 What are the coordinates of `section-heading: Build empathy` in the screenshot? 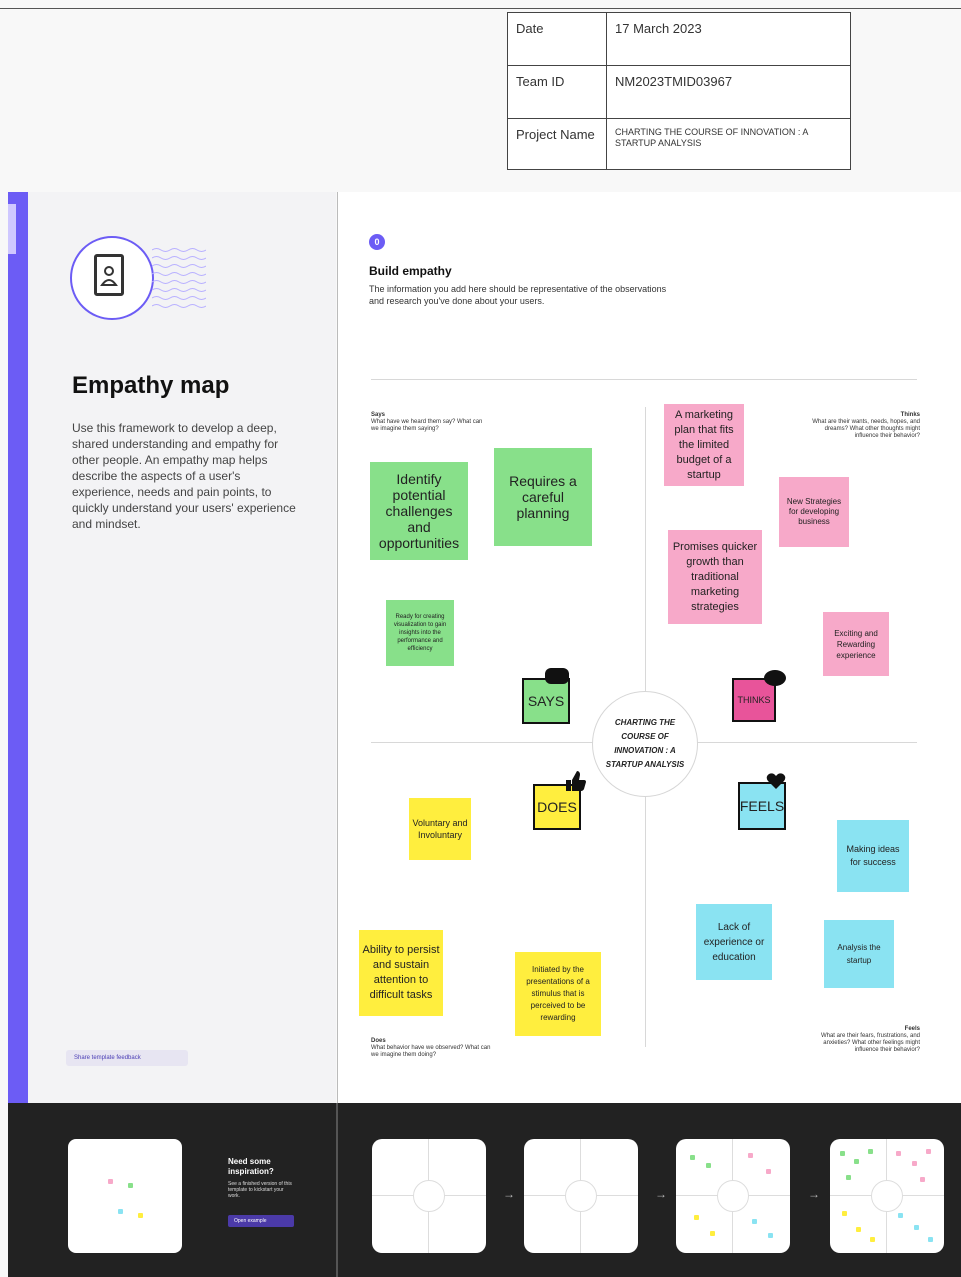 It's located at (410, 271).